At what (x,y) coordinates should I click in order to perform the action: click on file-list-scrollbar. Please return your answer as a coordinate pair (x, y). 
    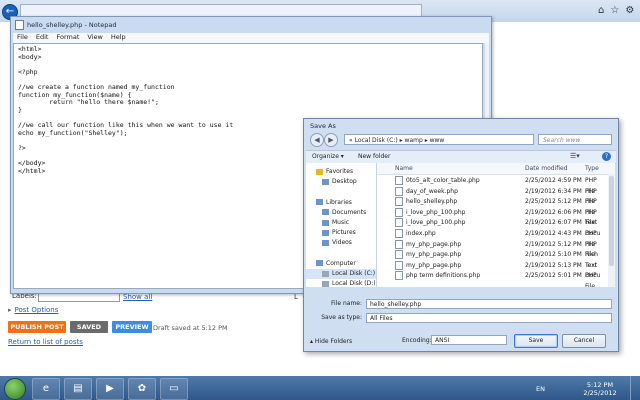
    Looking at the image, I should click on (611, 230).